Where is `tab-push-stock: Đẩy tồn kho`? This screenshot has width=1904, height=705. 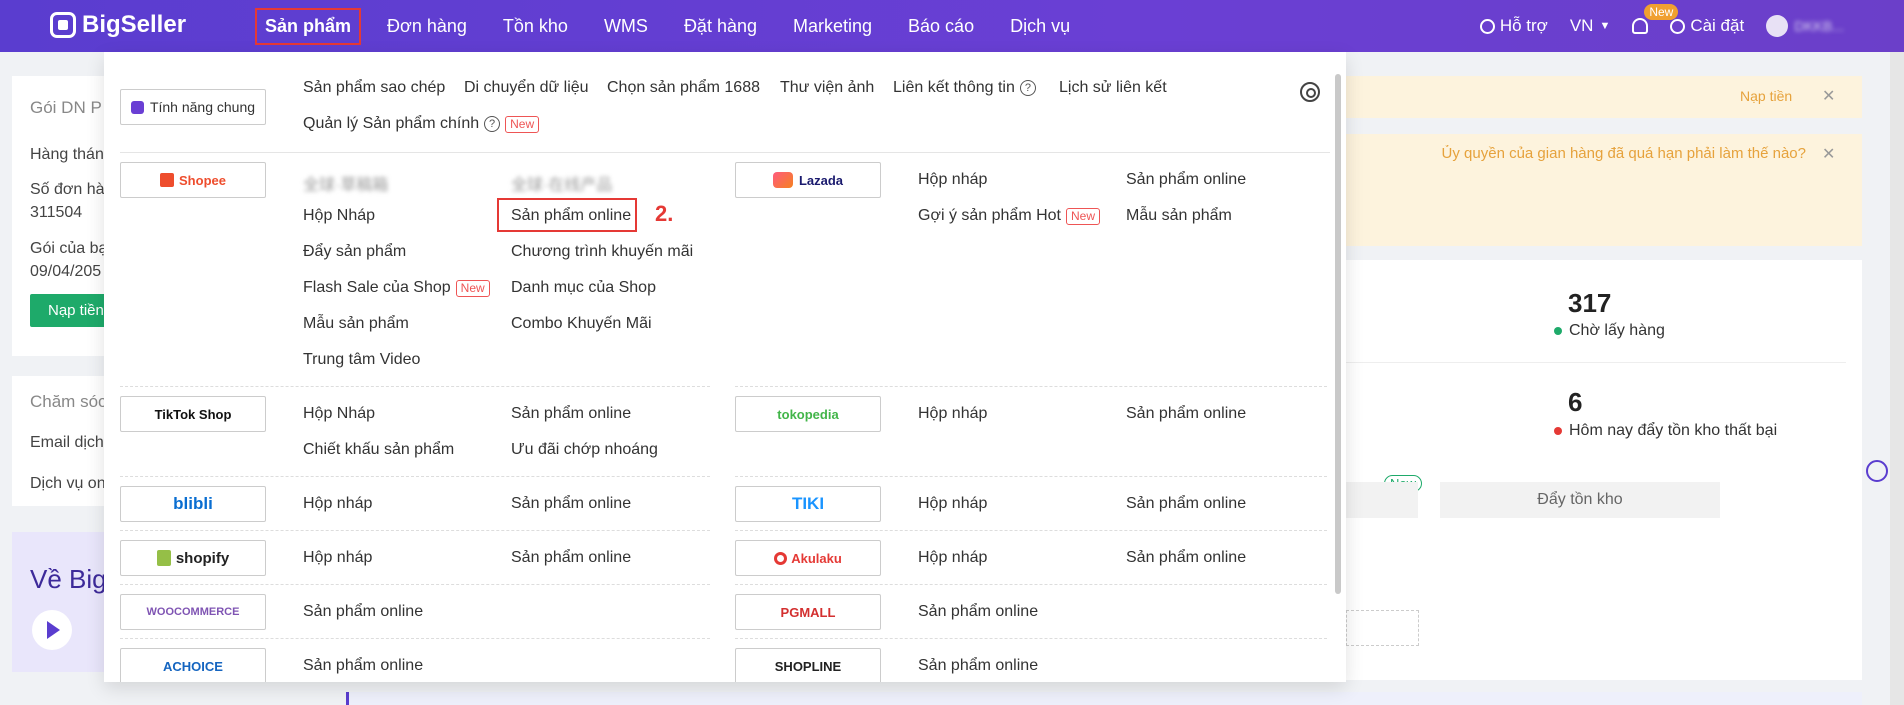 tab-push-stock: Đẩy tồn kho is located at coordinates (1580, 500).